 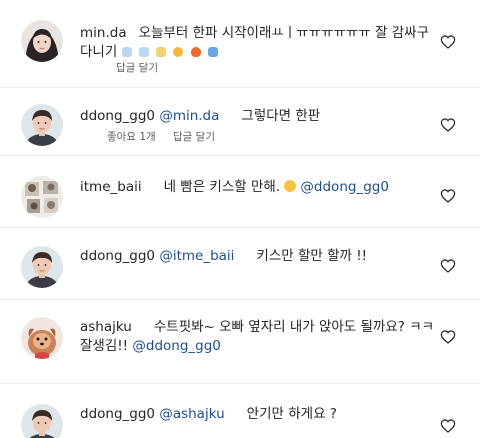 What do you see at coordinates (171, 52) in the screenshot?
I see `emoji-row` at bounding box center [171, 52].